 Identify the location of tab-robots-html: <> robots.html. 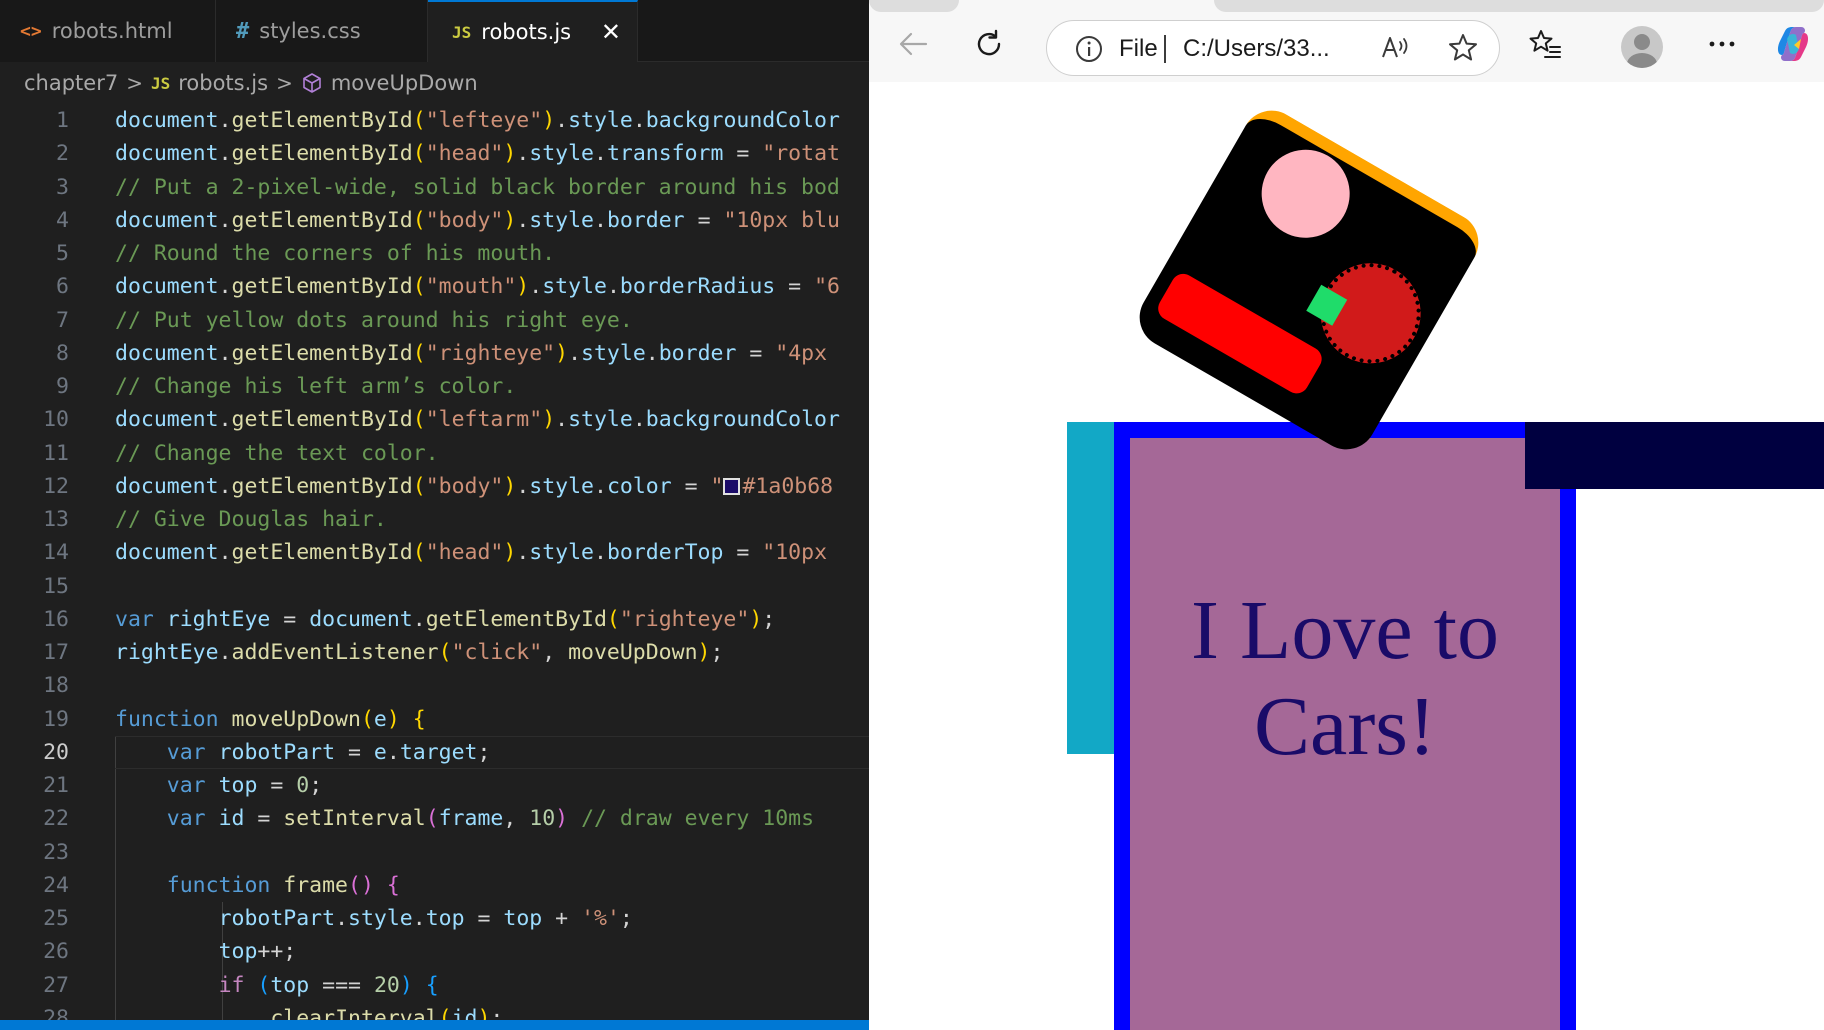
(108, 31).